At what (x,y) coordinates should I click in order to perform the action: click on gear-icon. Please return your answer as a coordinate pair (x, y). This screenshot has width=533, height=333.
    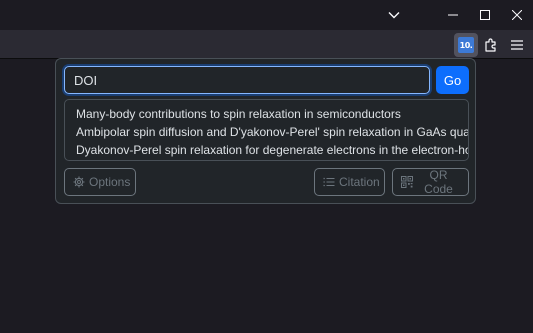
    Looking at the image, I should click on (79, 182).